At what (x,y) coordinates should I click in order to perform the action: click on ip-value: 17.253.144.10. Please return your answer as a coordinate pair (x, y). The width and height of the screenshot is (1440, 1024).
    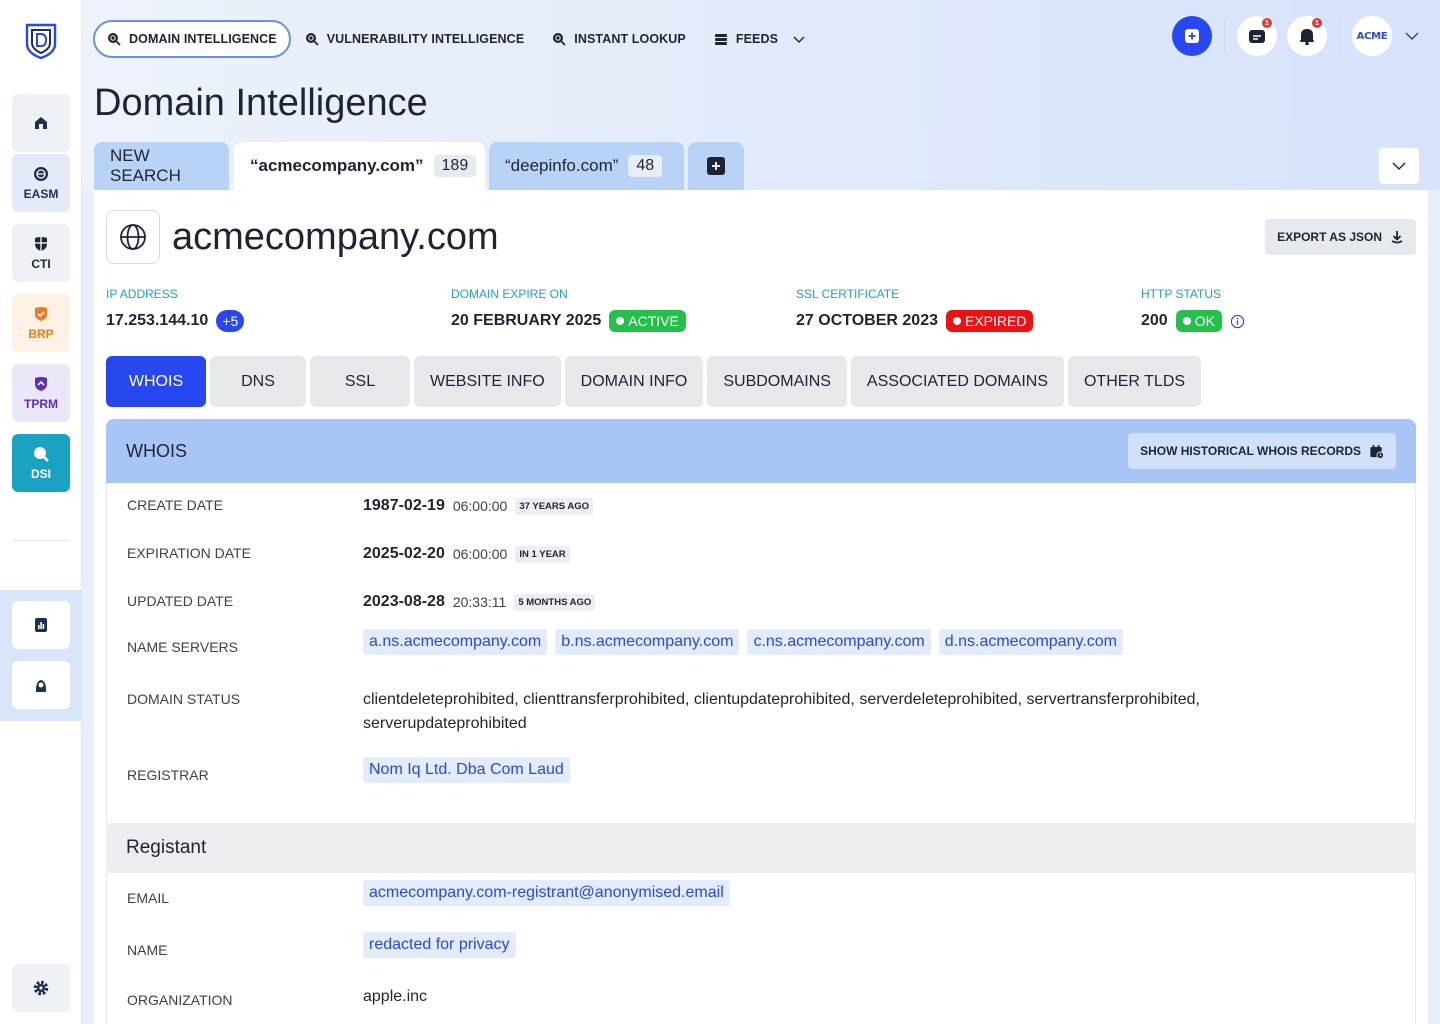
    Looking at the image, I should click on (157, 320).